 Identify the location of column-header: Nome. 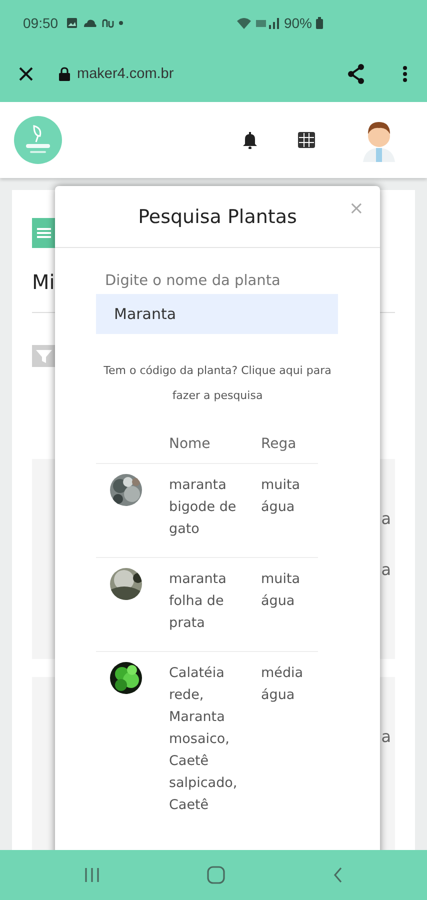
(190, 444).